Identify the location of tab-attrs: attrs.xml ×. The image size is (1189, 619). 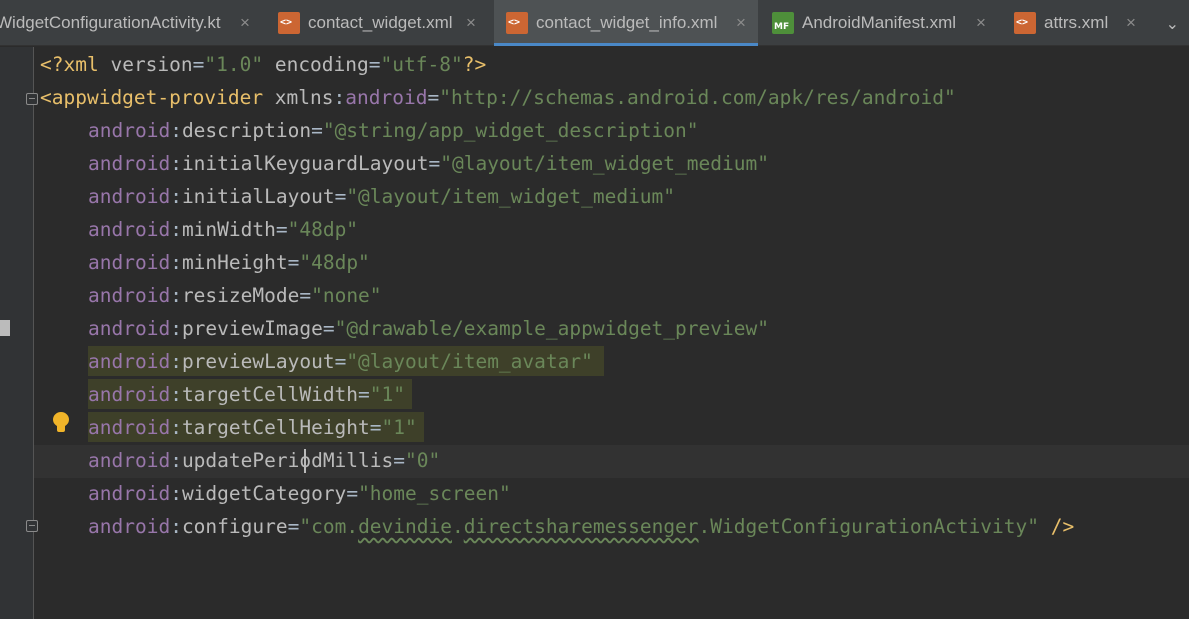
(1077, 23).